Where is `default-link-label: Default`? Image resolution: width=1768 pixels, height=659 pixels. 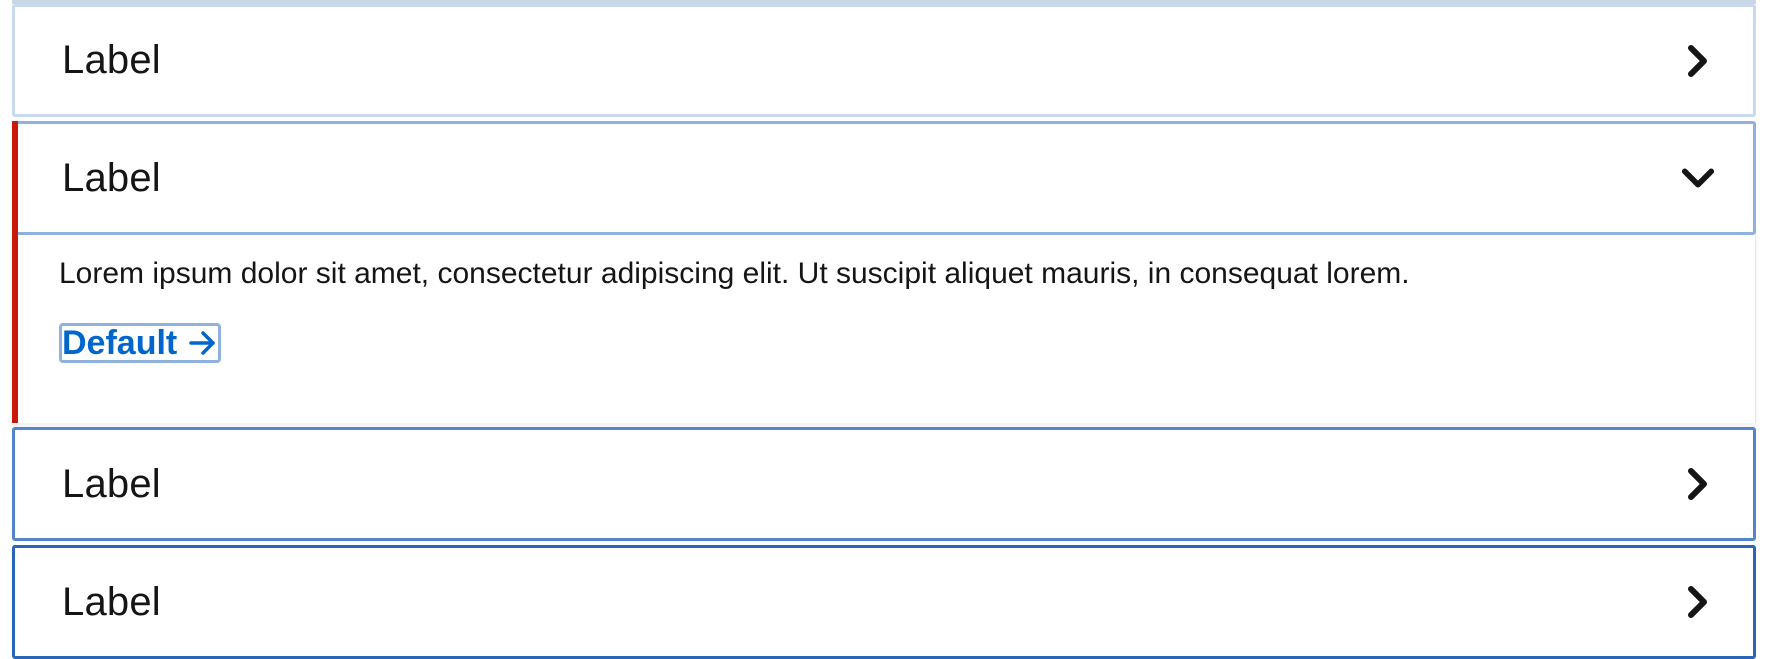 default-link-label: Default is located at coordinates (120, 342).